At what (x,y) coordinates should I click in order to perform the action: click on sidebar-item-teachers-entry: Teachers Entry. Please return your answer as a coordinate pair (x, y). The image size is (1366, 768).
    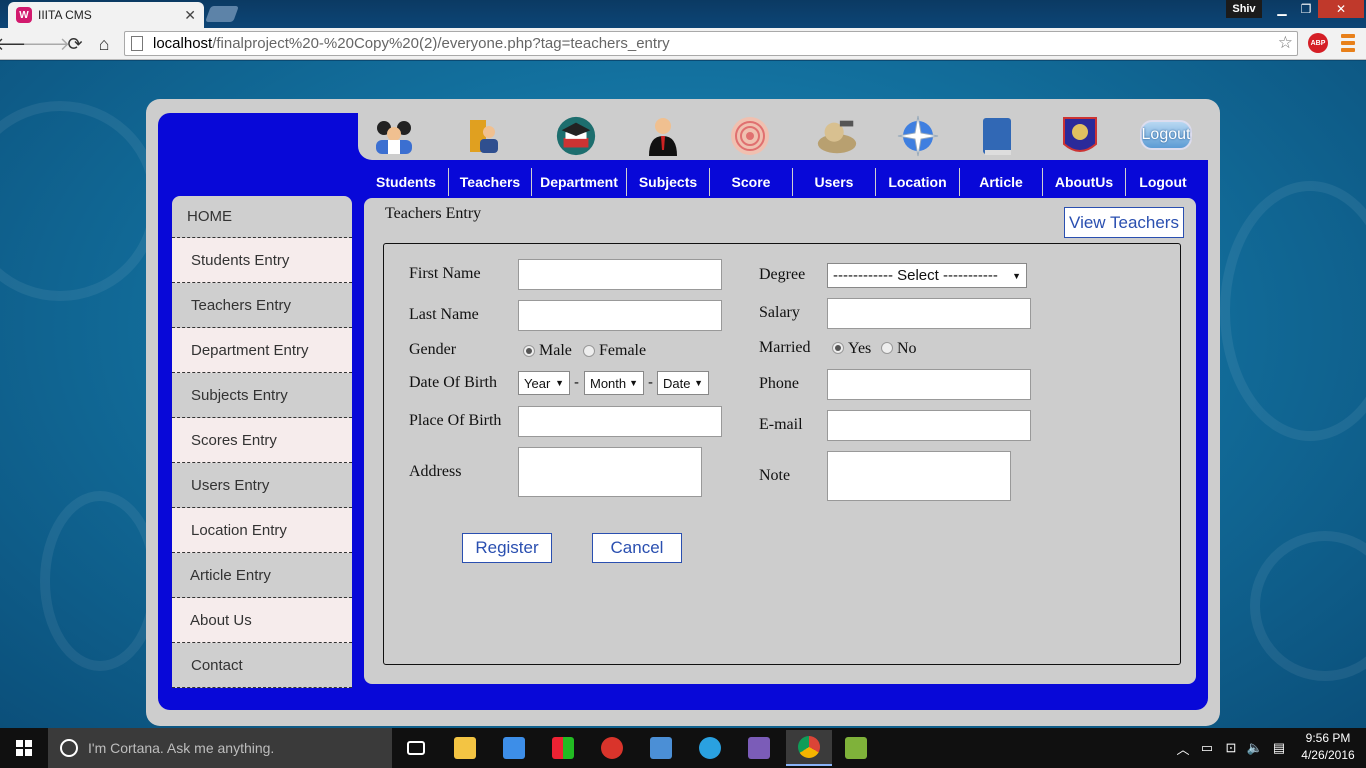
    Looking at the image, I should click on (262, 305).